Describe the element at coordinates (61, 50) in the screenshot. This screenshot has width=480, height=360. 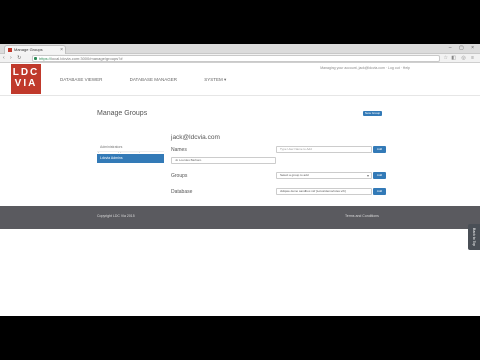
I see `close-tab-icon: ×` at that location.